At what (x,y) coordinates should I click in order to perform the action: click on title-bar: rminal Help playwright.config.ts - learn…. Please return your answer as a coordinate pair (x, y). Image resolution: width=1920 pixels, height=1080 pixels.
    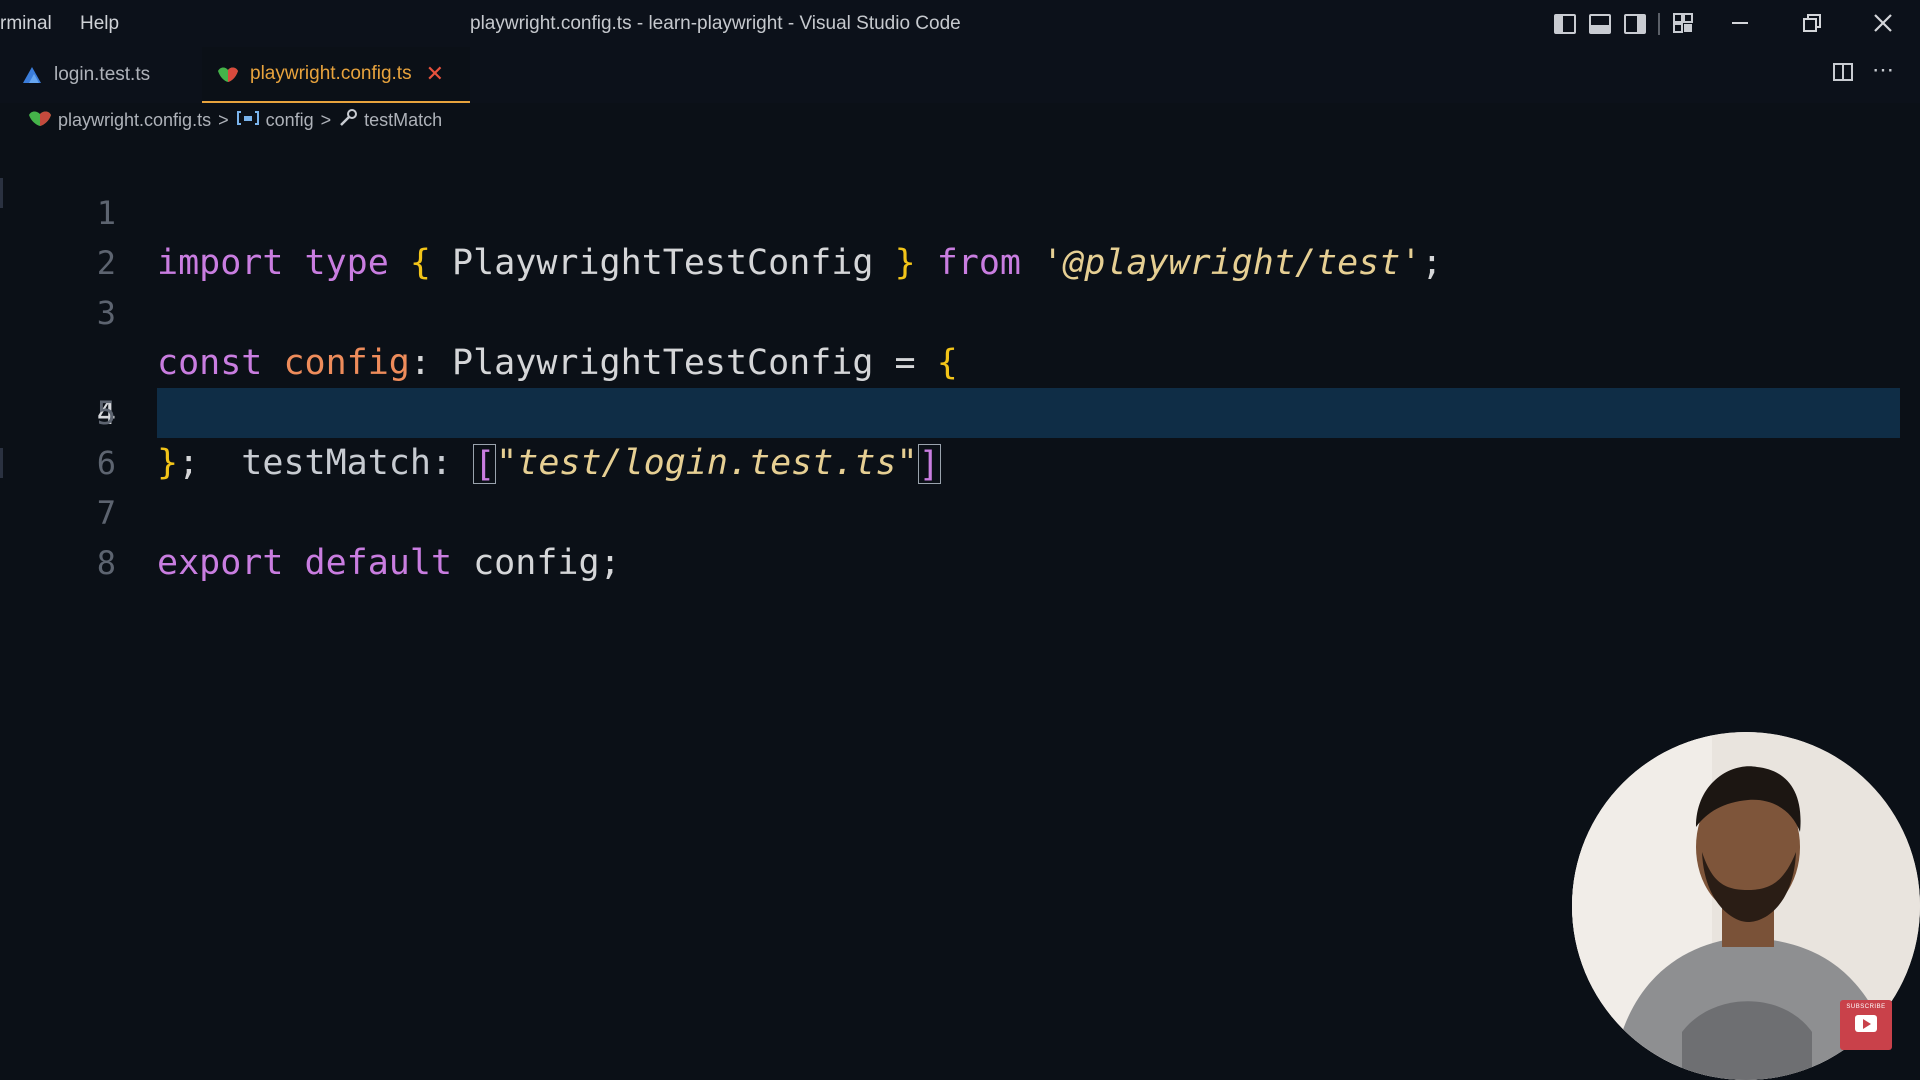
    Looking at the image, I should click on (960, 23).